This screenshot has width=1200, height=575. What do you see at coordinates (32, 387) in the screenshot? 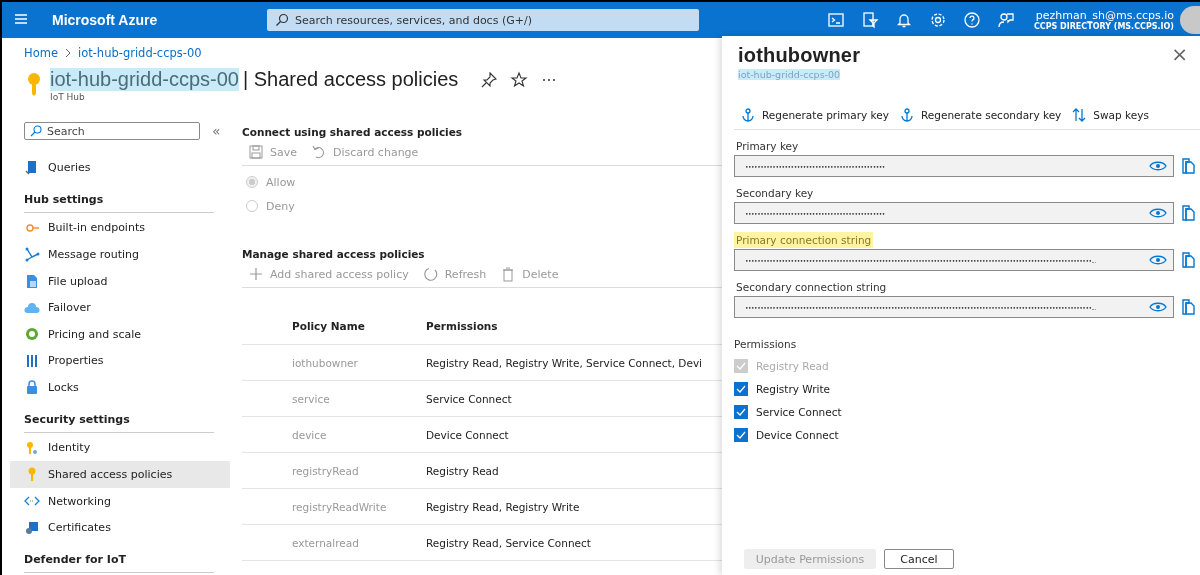
I see `lock-icon` at bounding box center [32, 387].